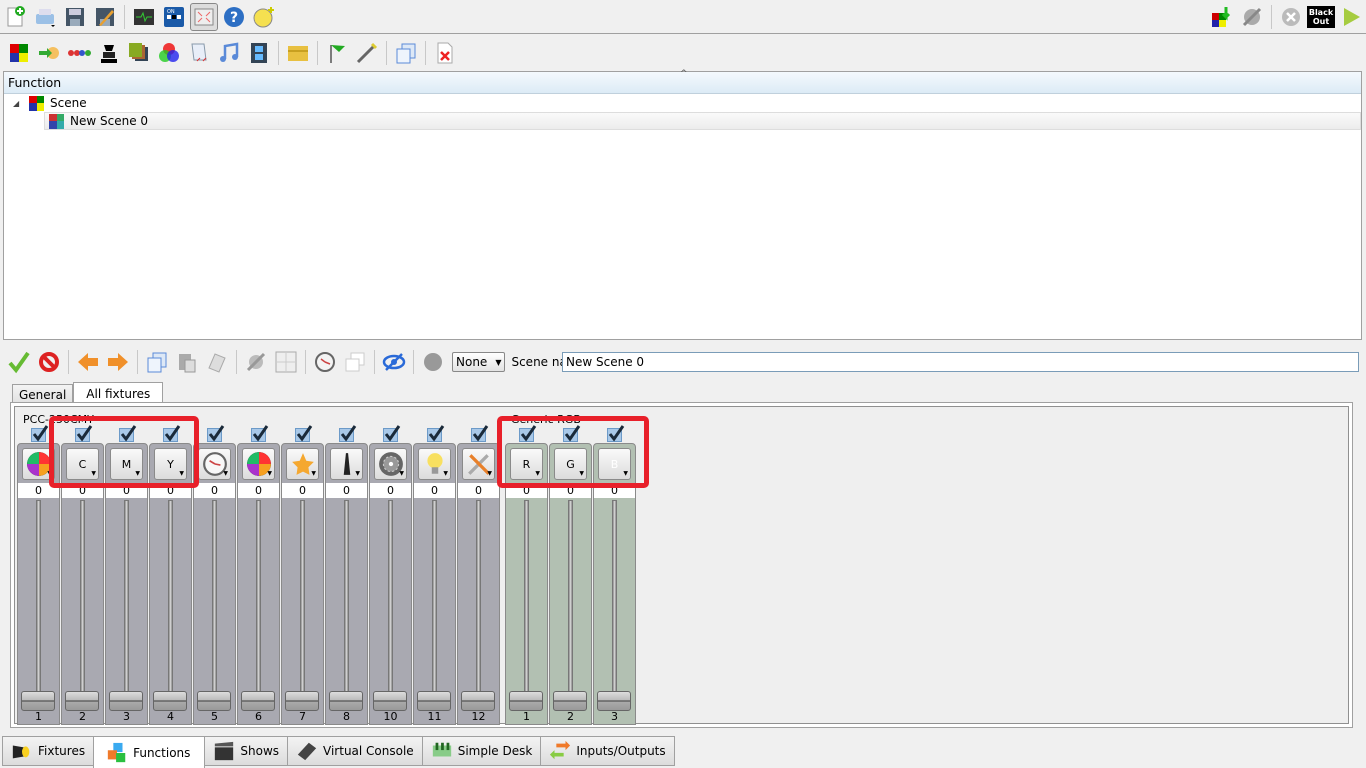 Image resolution: width=1366 pixels, height=768 pixels. What do you see at coordinates (682, 103) in the screenshot?
I see `tree-item-scene: ◢ Scene` at bounding box center [682, 103].